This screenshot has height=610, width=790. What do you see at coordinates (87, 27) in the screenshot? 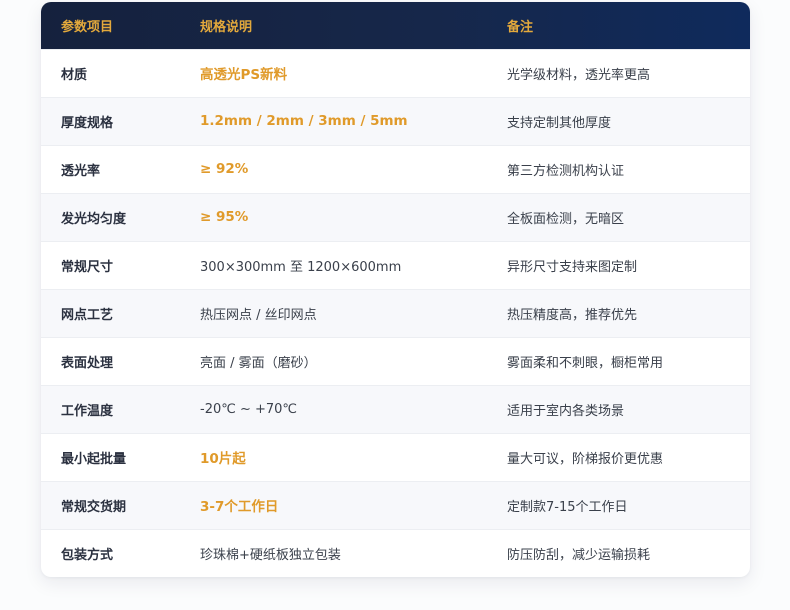
I see `header-param: 参数项目` at bounding box center [87, 27].